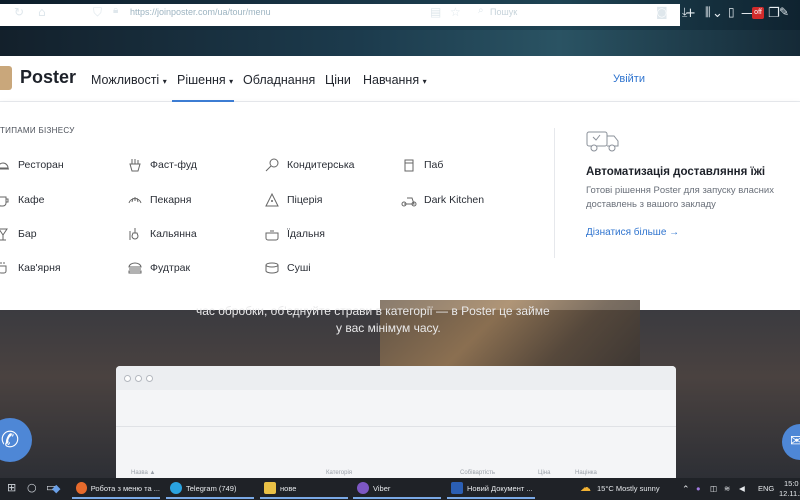  I want to click on beer-icon, so click(409, 165).